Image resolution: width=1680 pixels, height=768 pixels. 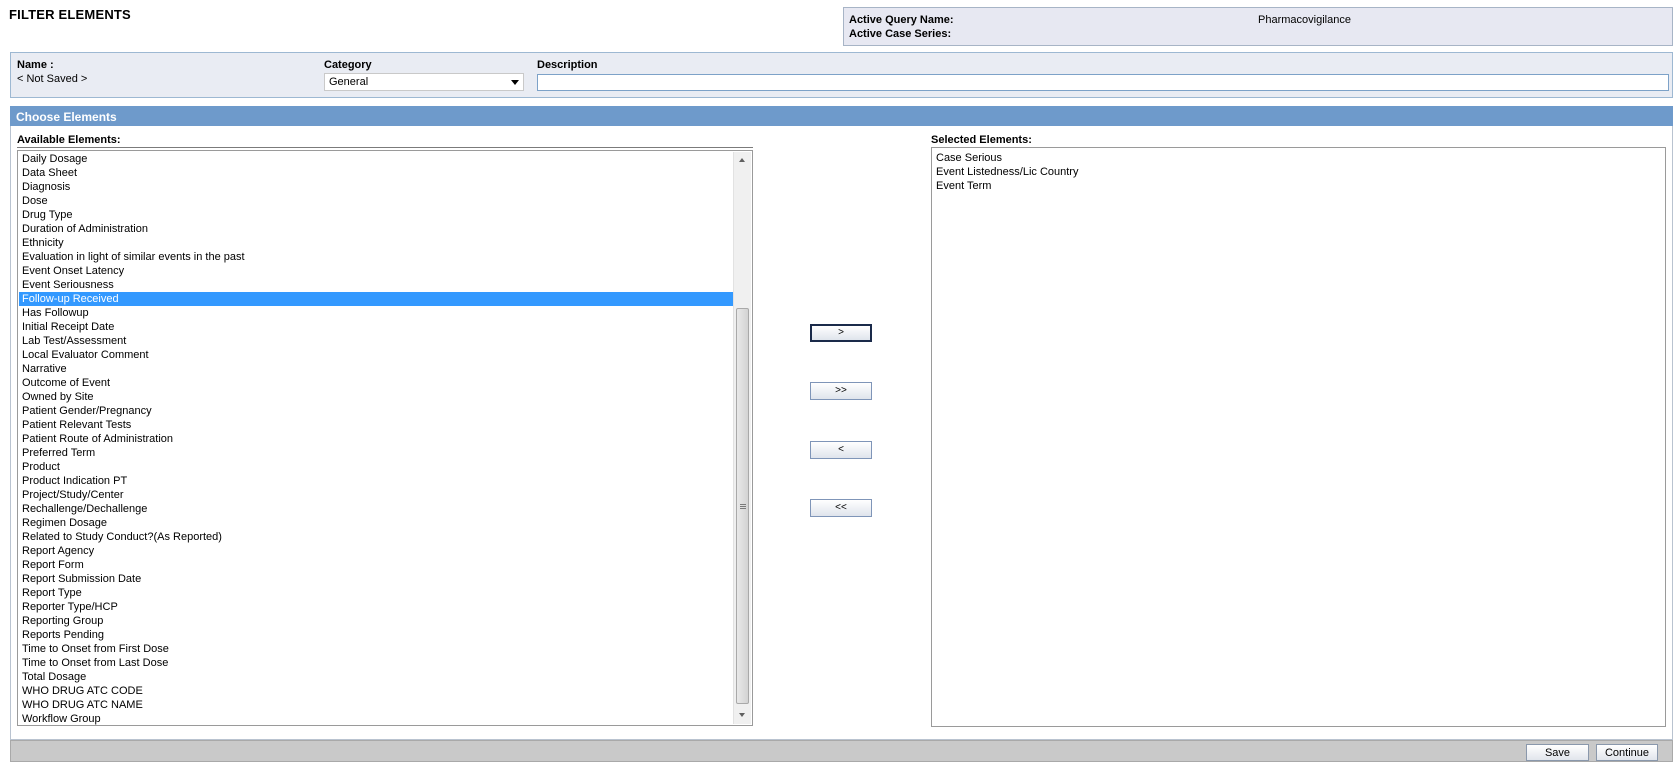 What do you see at coordinates (376, 397) in the screenshot?
I see `available-element-item: Owned by Site` at bounding box center [376, 397].